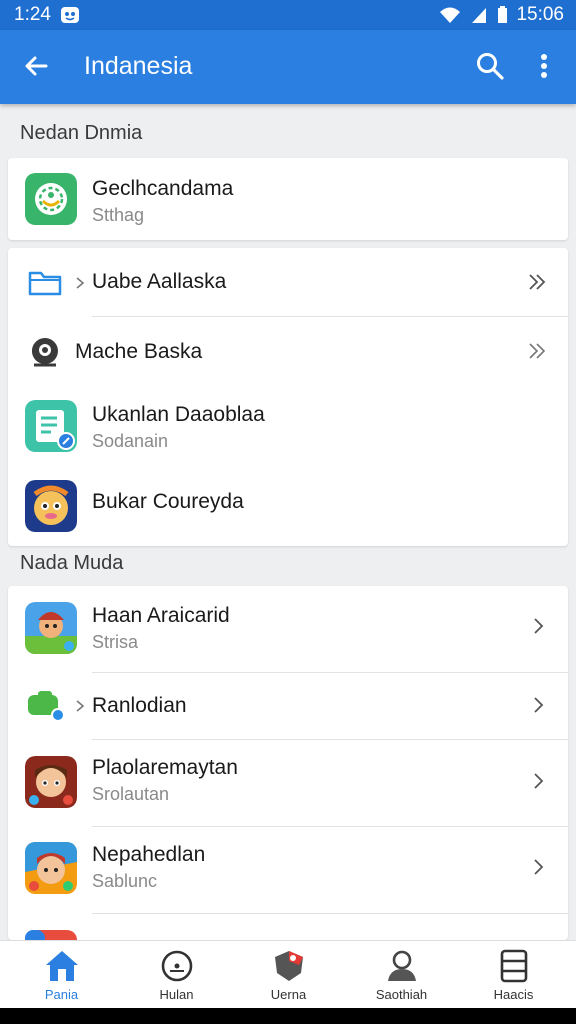 The width and height of the screenshot is (576, 1024). What do you see at coordinates (540, 14) in the screenshot?
I see `status-time-right: 15:06` at bounding box center [540, 14].